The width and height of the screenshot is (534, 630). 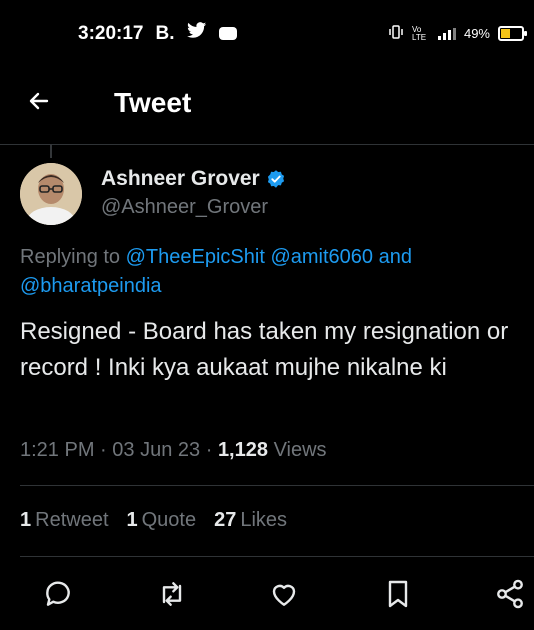 I want to click on mention-link: @amit6060, so click(x=321, y=257).